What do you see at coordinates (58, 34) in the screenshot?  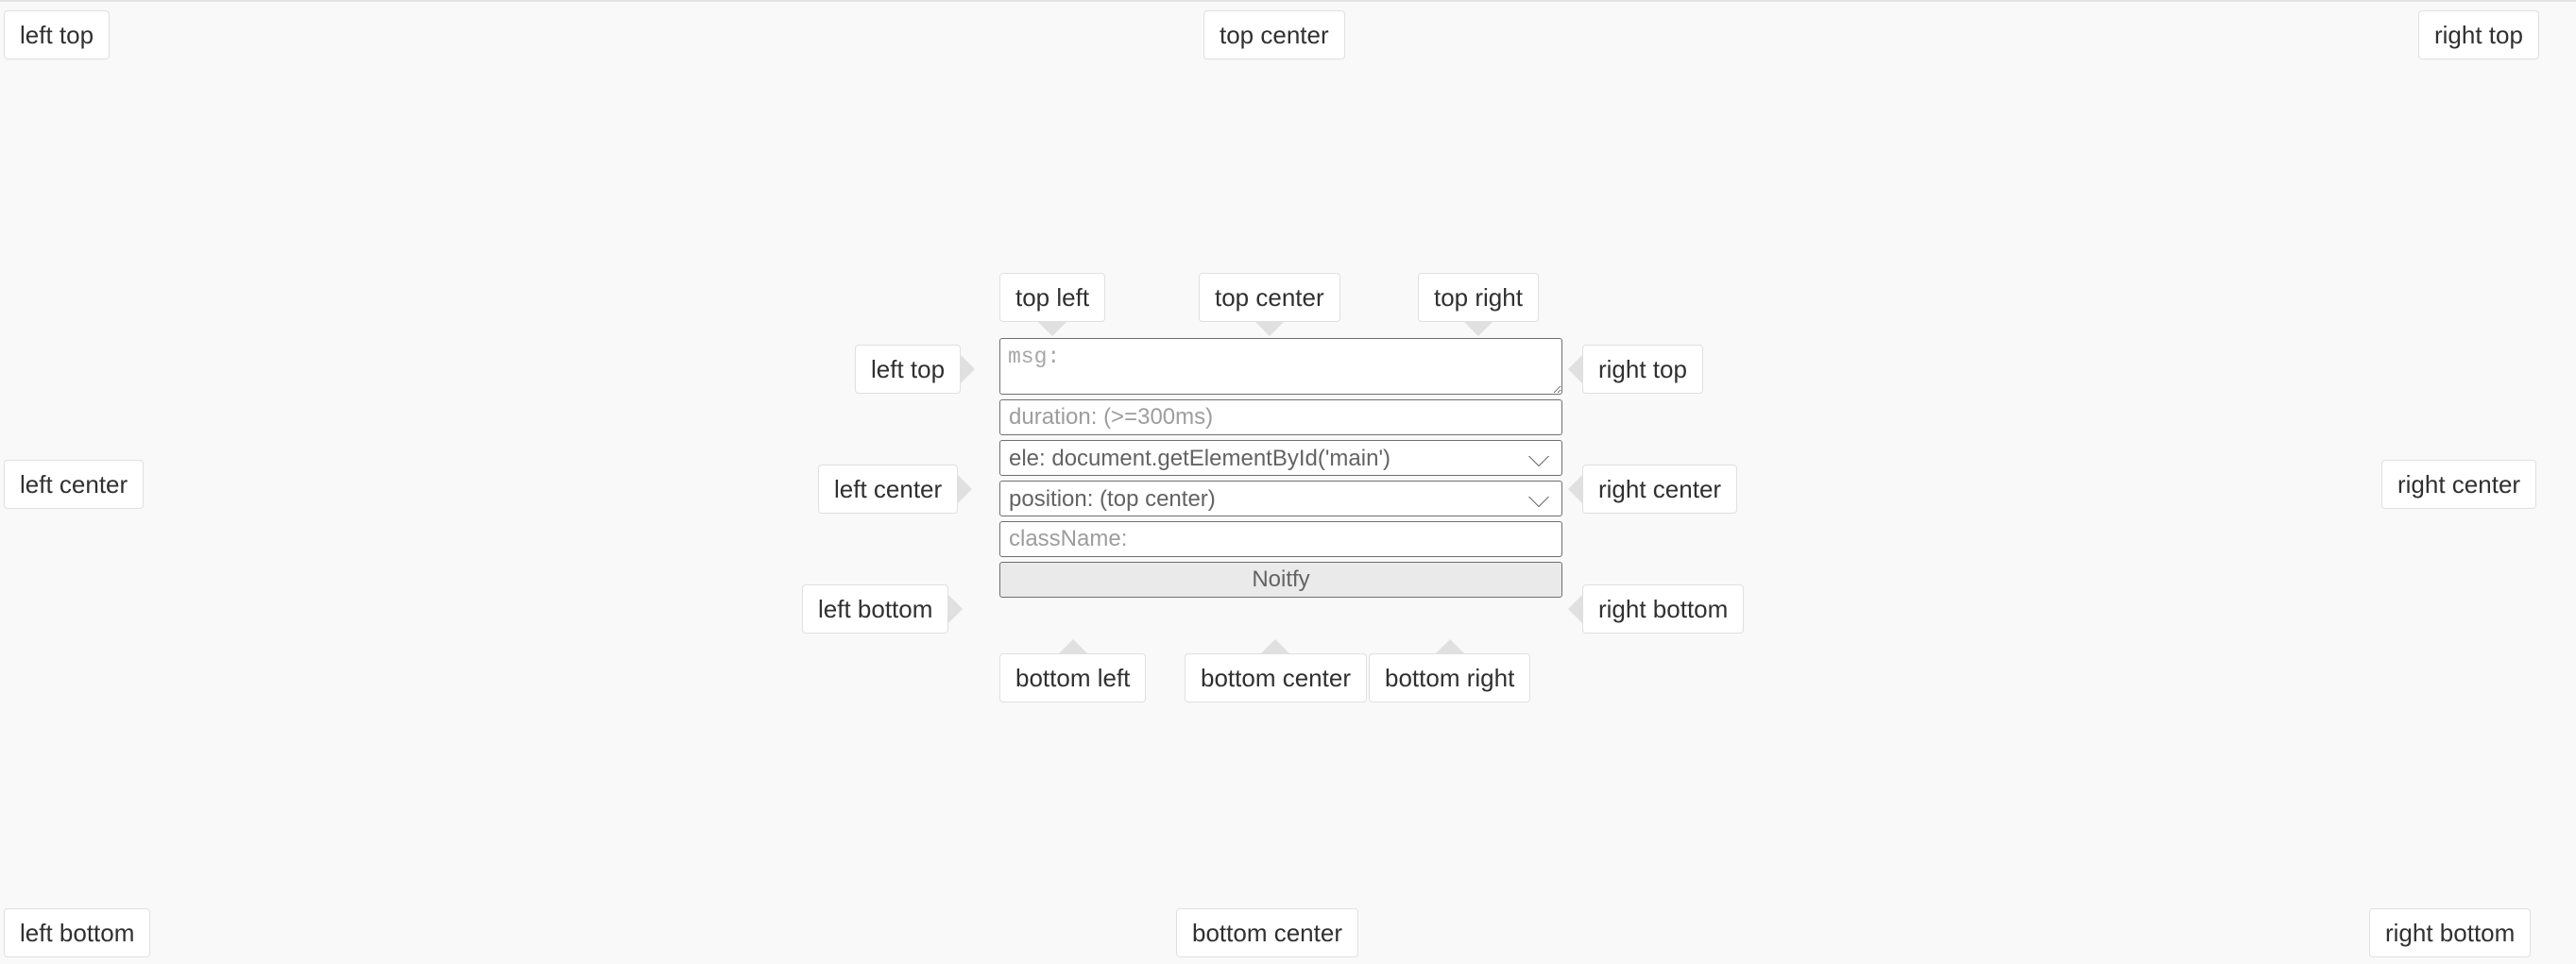 I see `viewport-tip-left-top: left top` at bounding box center [58, 34].